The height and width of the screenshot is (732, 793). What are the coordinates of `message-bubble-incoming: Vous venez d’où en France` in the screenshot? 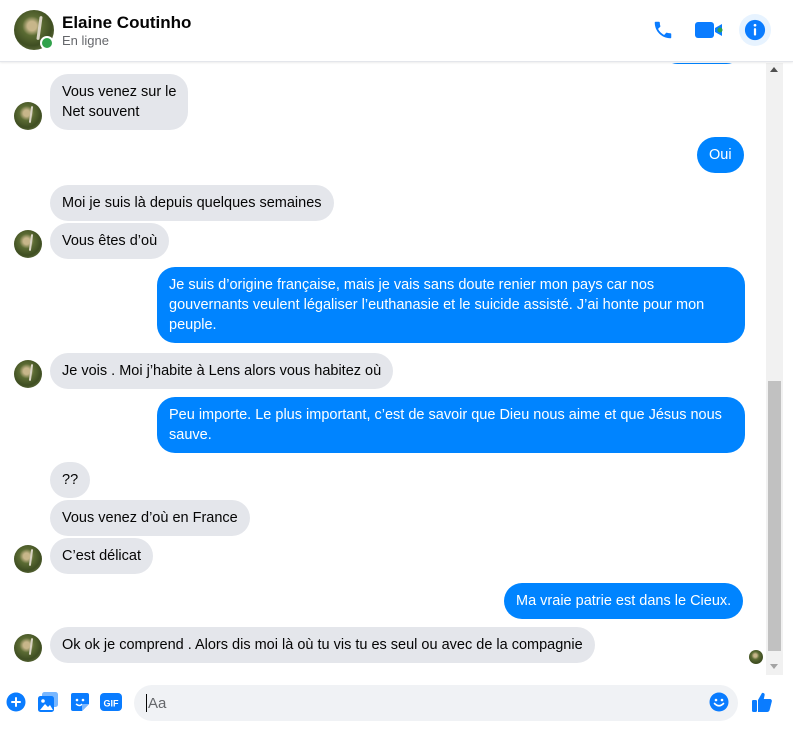 It's located at (150, 518).